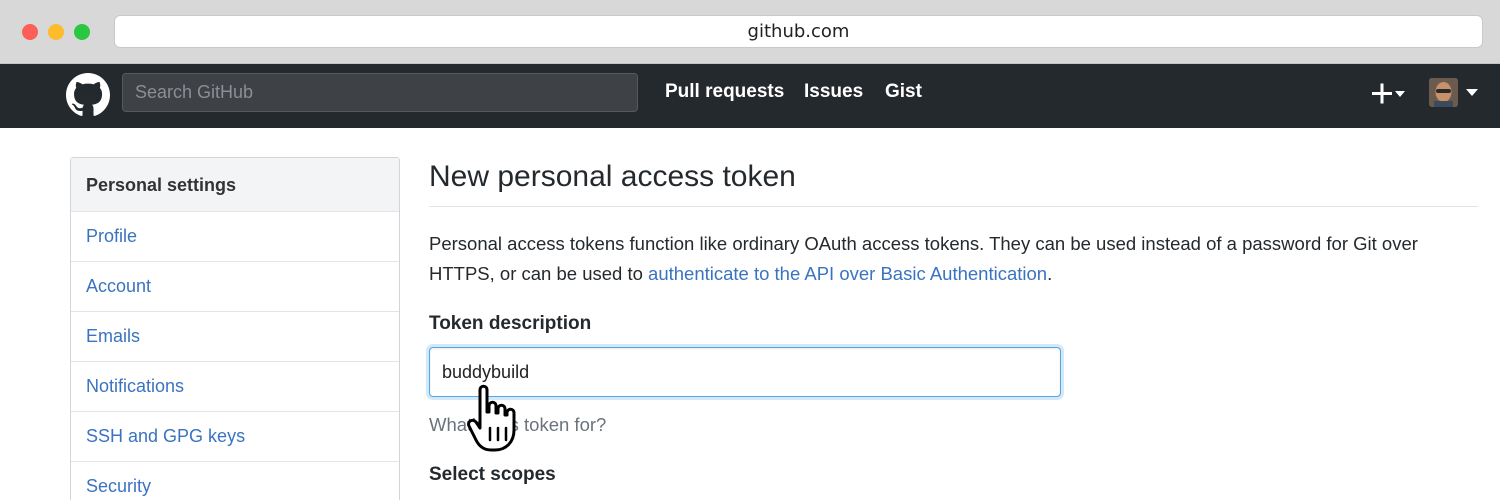 The image size is (1500, 500). What do you see at coordinates (235, 481) in the screenshot?
I see `sidebar-item-security: Security` at bounding box center [235, 481].